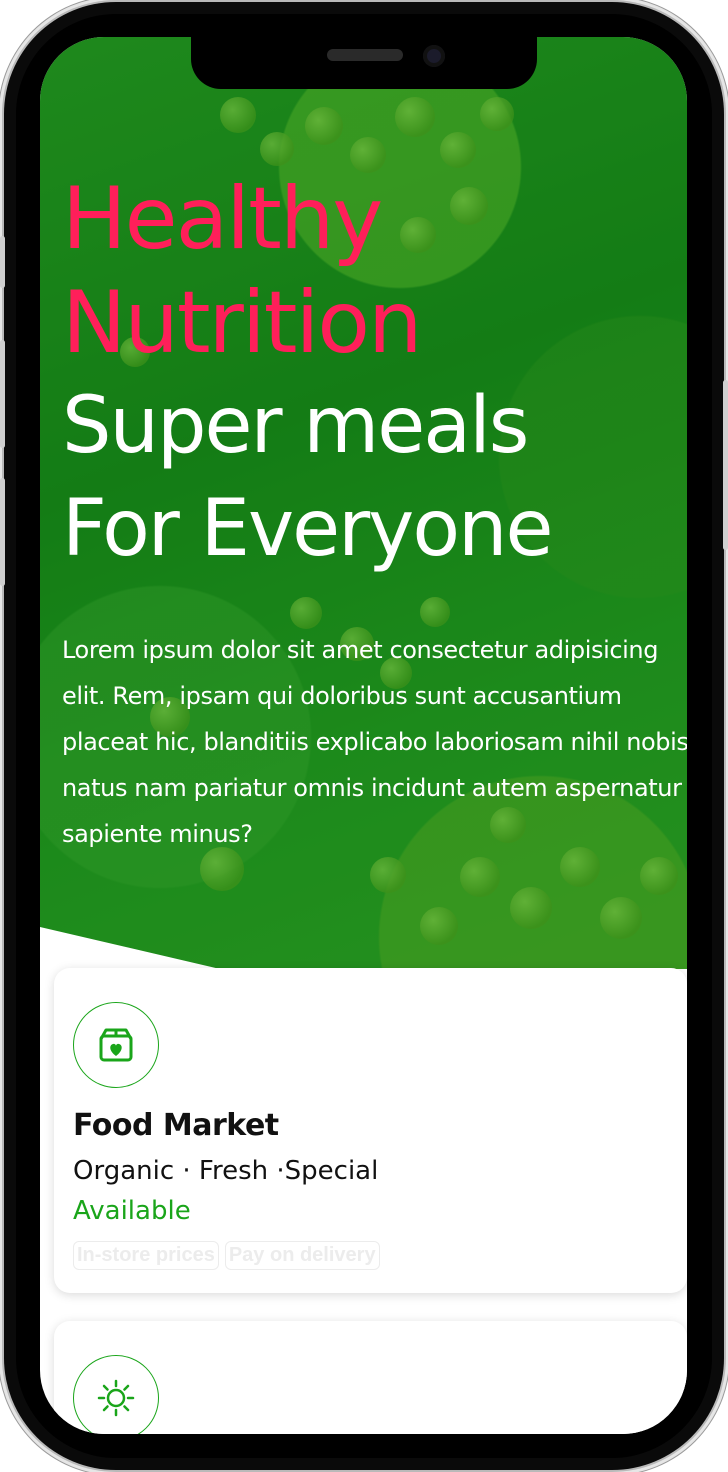 This screenshot has height=1472, width=728. What do you see at coordinates (365, 55) in the screenshot?
I see `speaker-grille` at bounding box center [365, 55].